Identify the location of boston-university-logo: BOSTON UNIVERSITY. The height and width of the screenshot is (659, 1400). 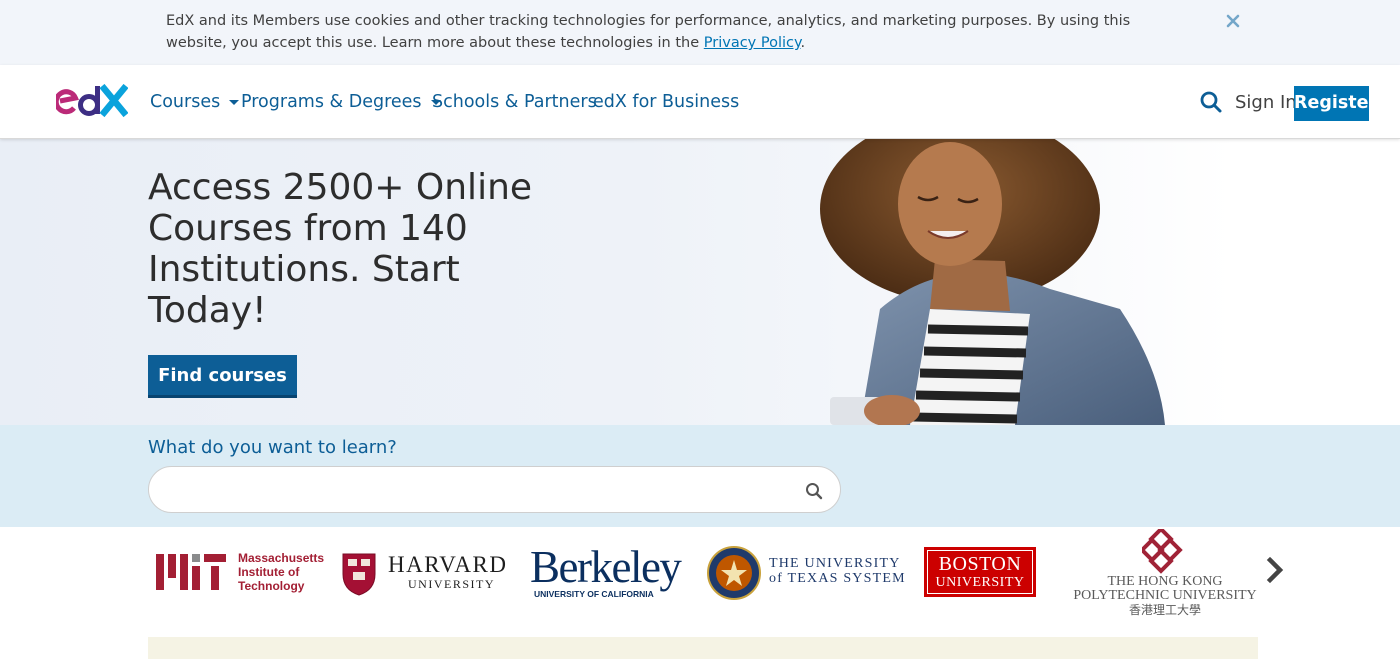
(980, 572).